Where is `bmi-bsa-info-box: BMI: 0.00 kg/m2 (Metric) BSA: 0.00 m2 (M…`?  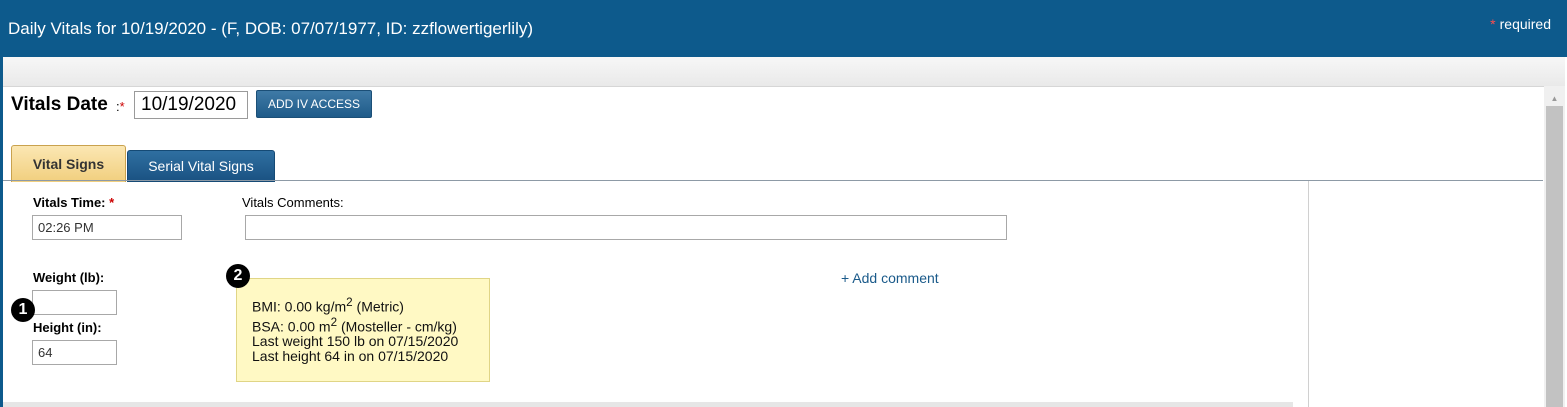
bmi-bsa-info-box: BMI: 0.00 kg/m2 (Metric) BSA: 0.00 m2 (M… is located at coordinates (363, 330).